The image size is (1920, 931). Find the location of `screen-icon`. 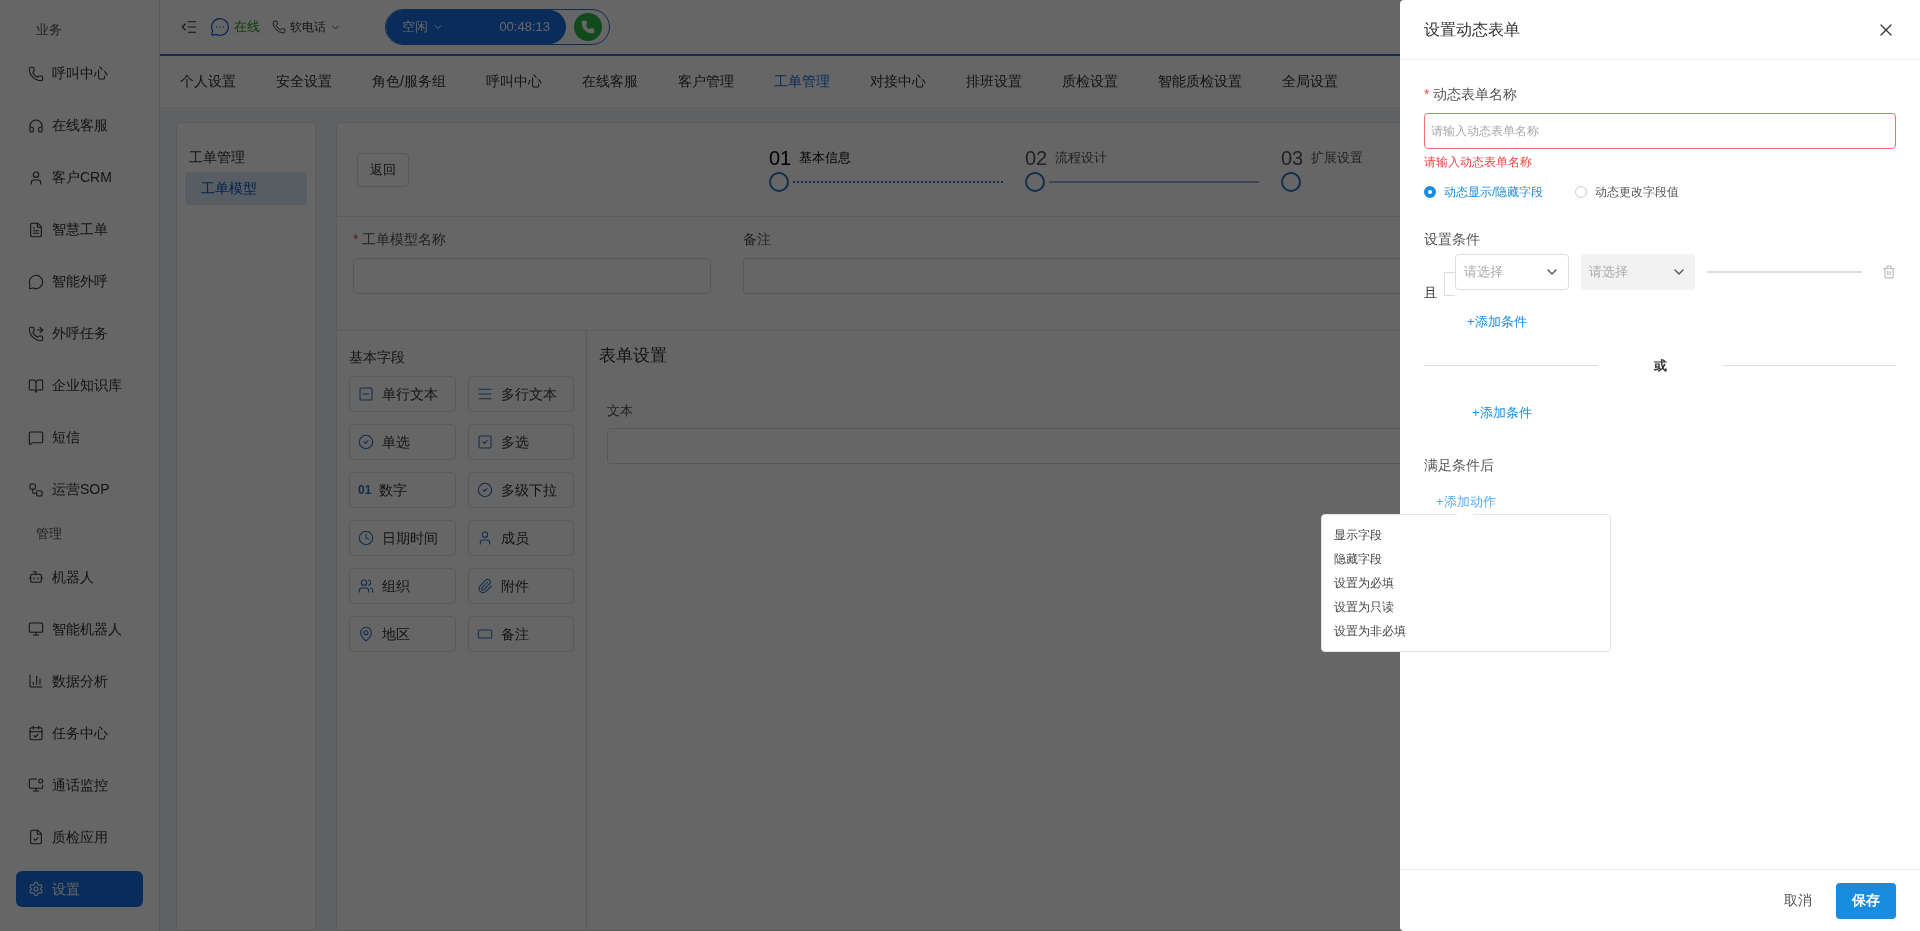

screen-icon is located at coordinates (36, 629).